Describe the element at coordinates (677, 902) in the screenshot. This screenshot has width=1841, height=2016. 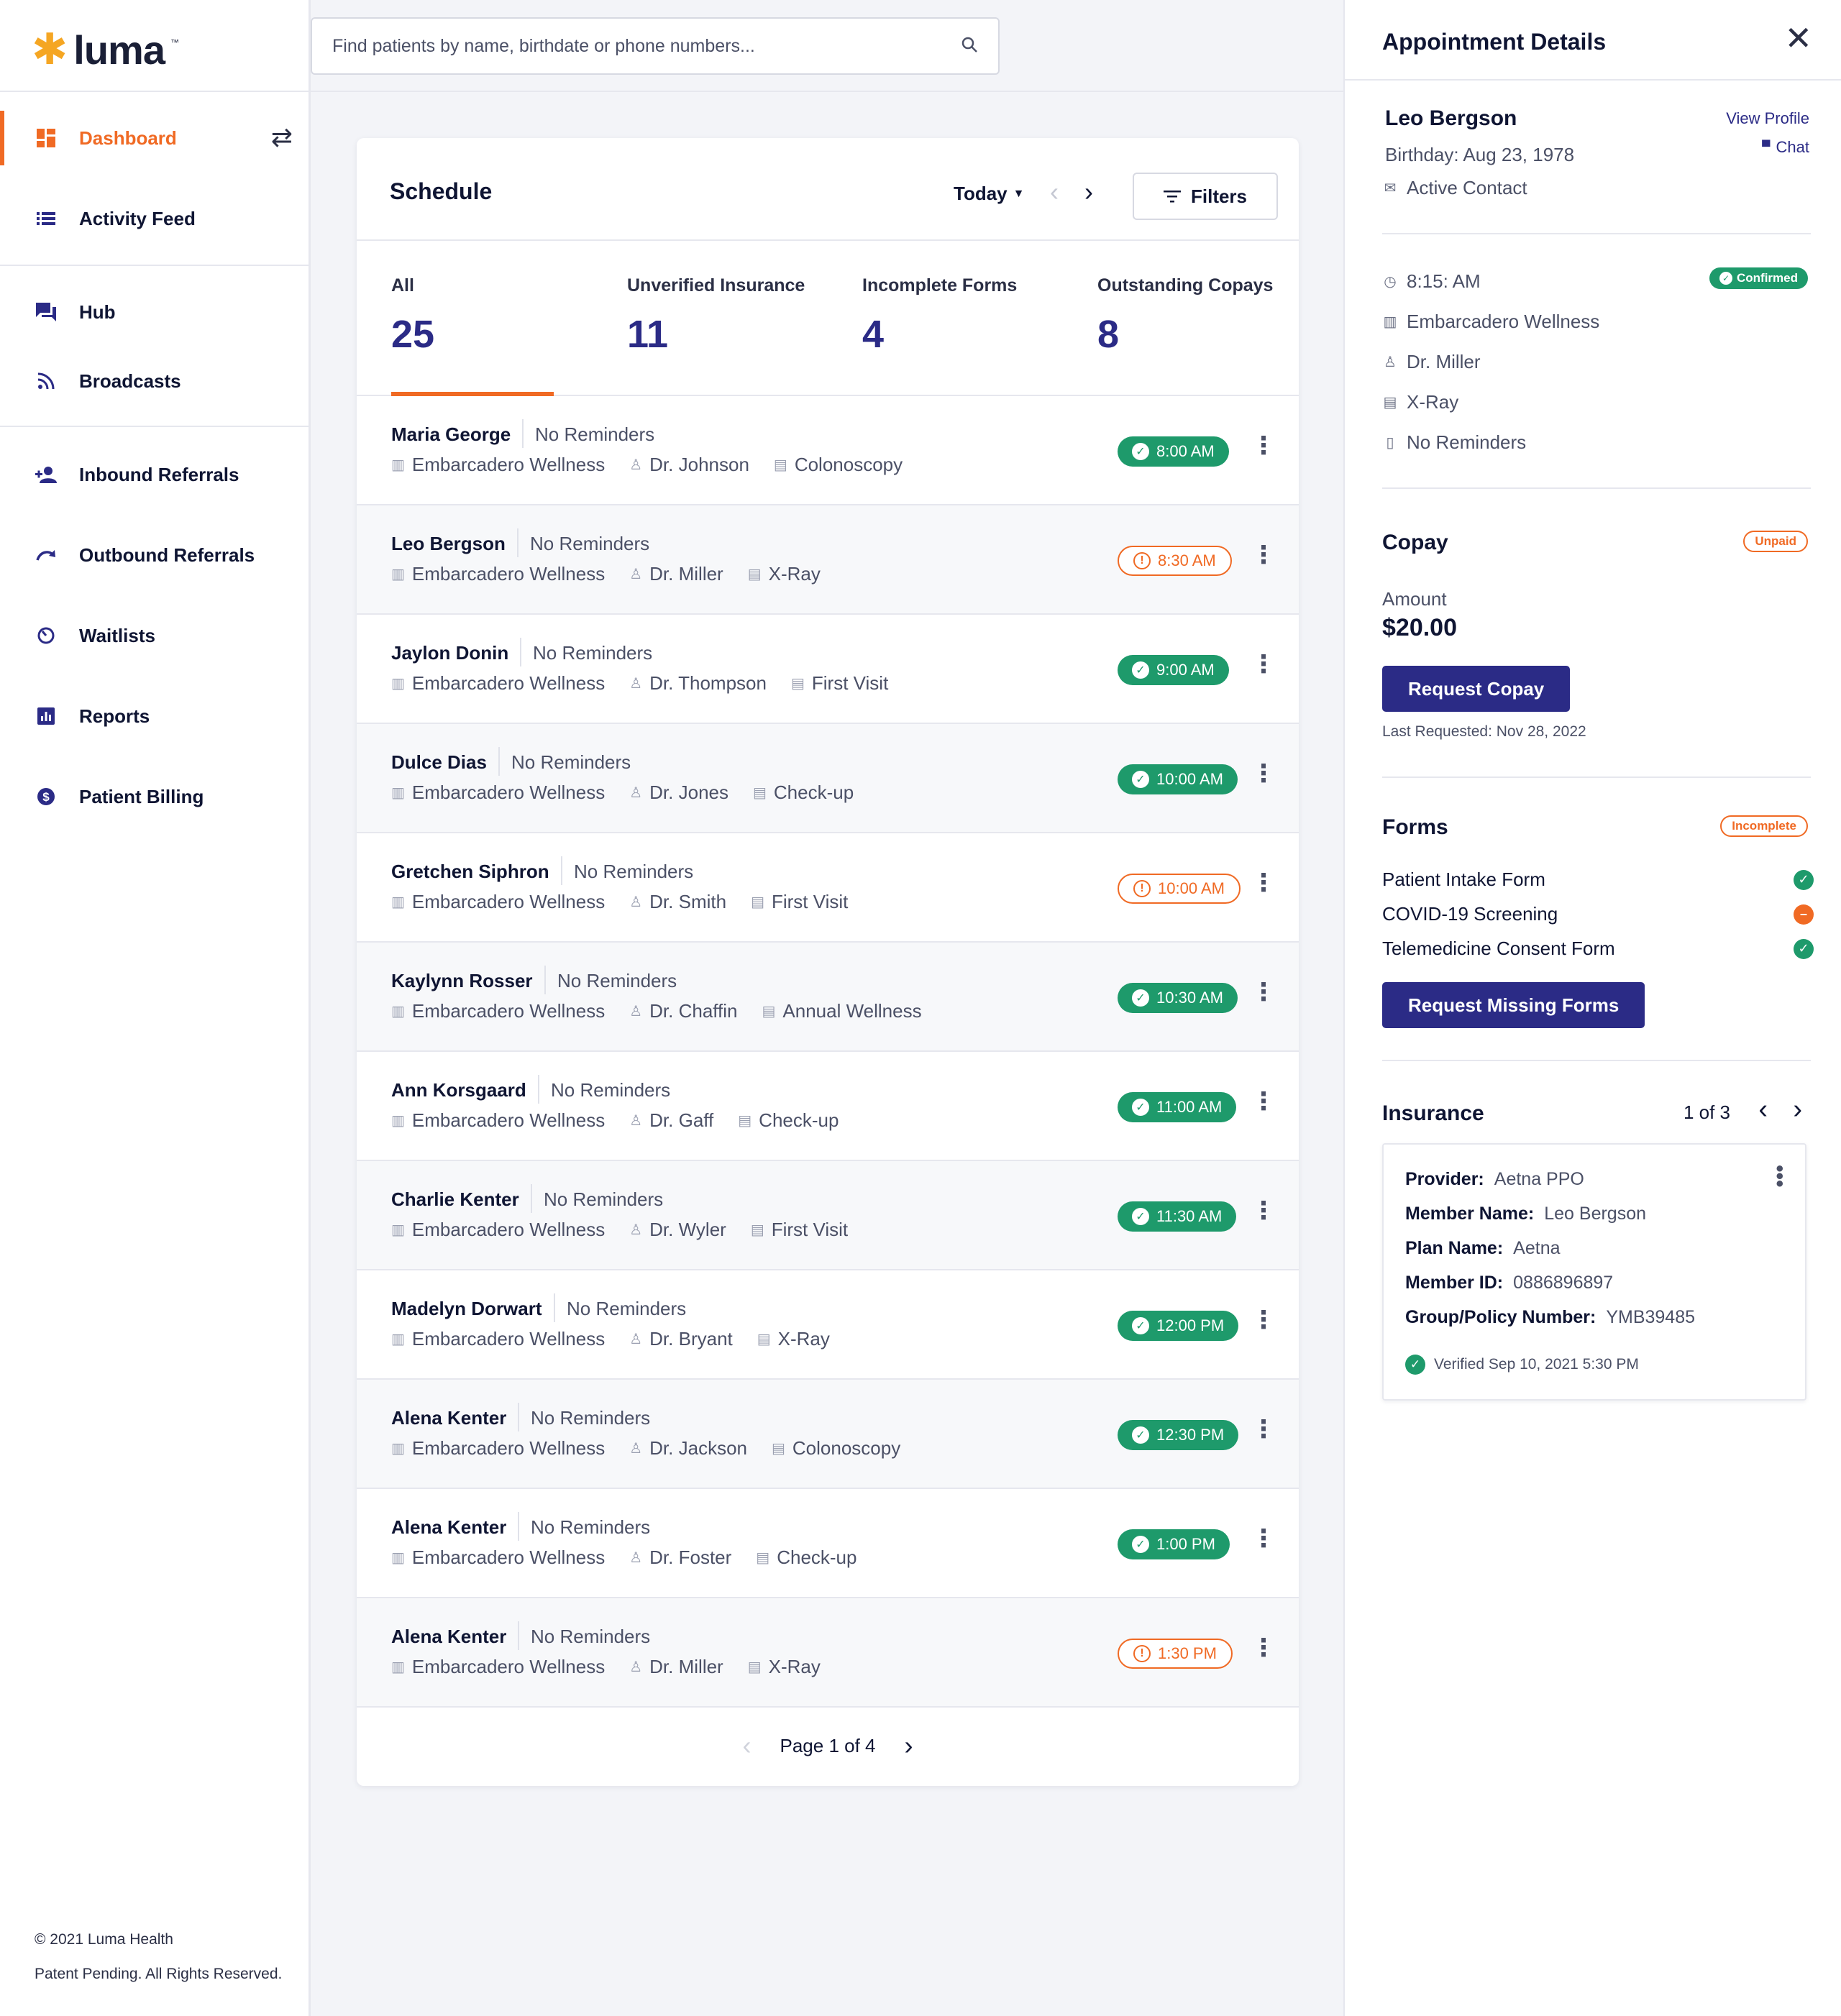
I see `meta-doctor: ♙ Dr. Smith` at that location.